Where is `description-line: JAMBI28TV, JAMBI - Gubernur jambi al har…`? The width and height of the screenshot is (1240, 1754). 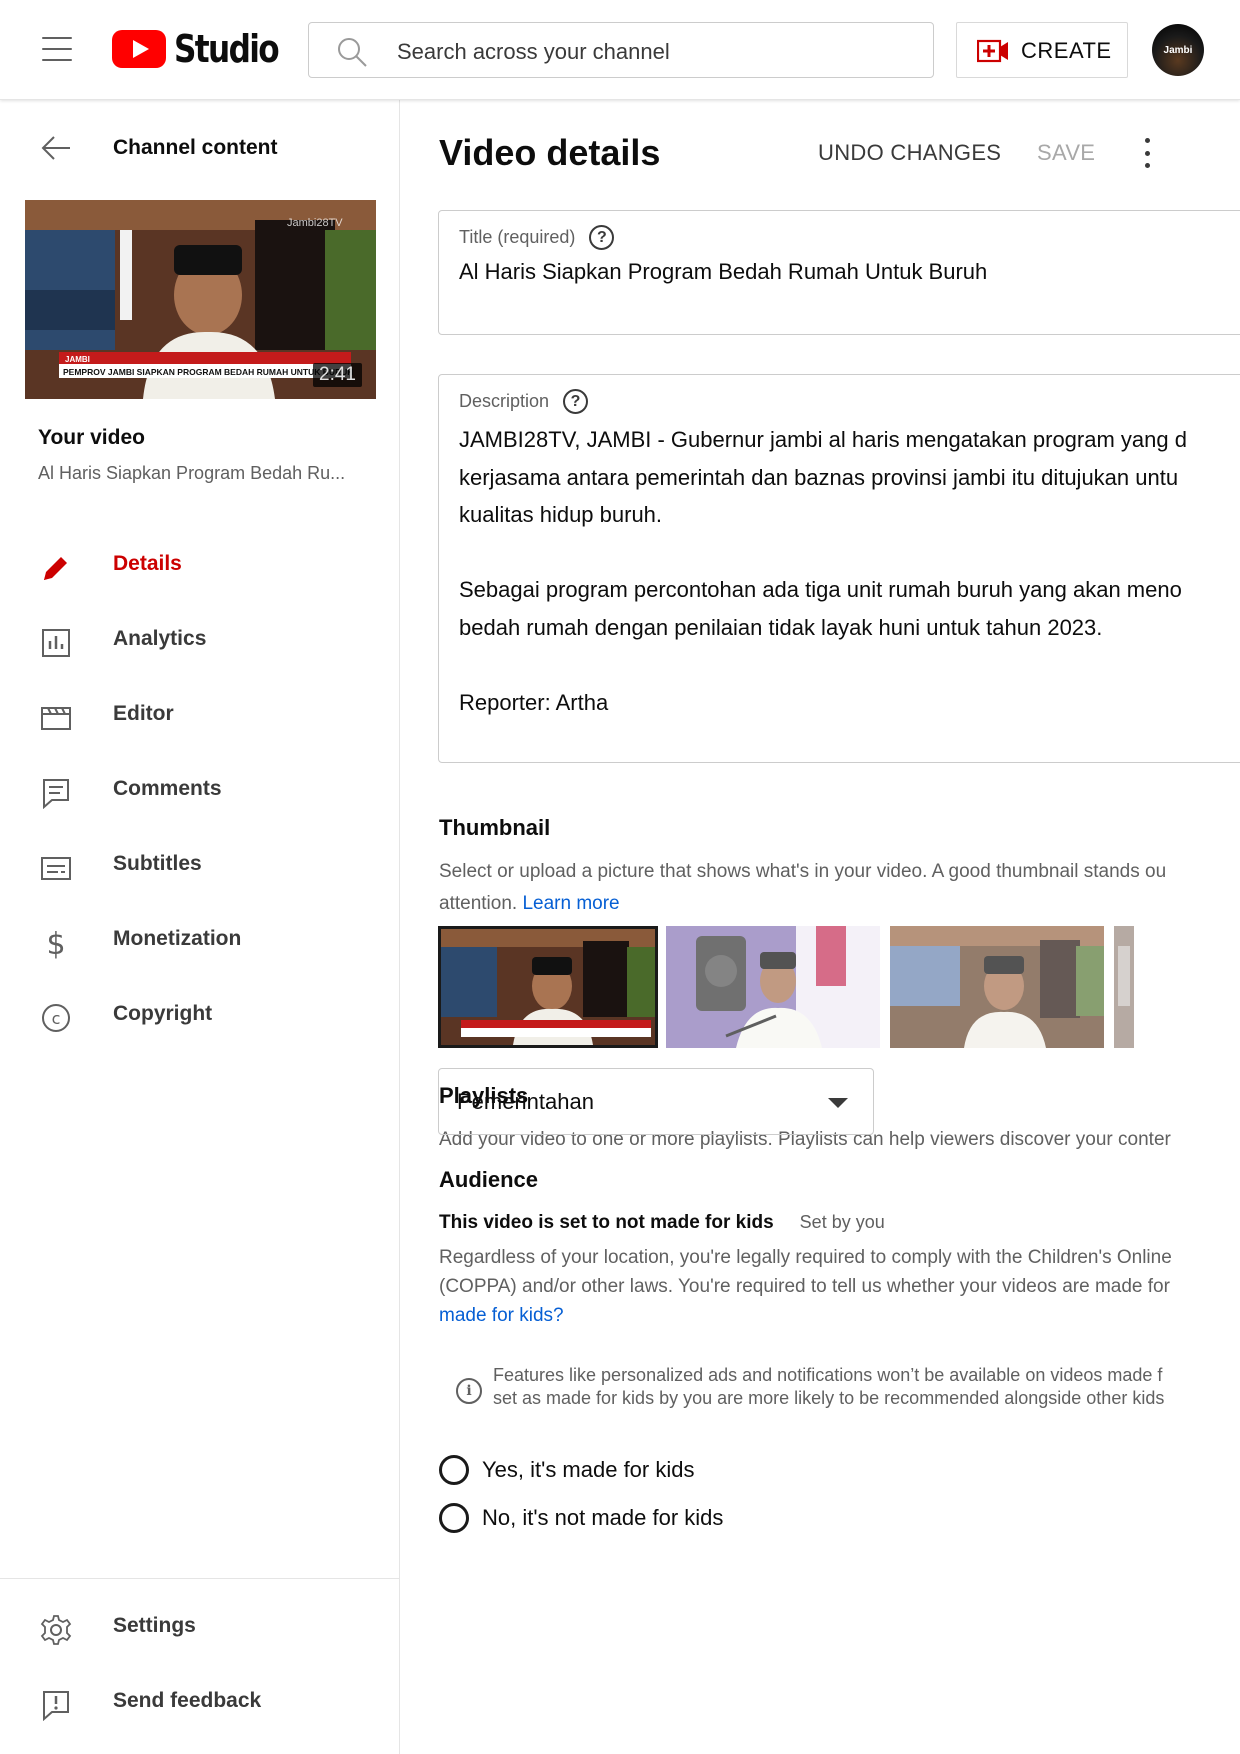
description-line: JAMBI28TV, JAMBI - Gubernur jambi al har… is located at coordinates (823, 439).